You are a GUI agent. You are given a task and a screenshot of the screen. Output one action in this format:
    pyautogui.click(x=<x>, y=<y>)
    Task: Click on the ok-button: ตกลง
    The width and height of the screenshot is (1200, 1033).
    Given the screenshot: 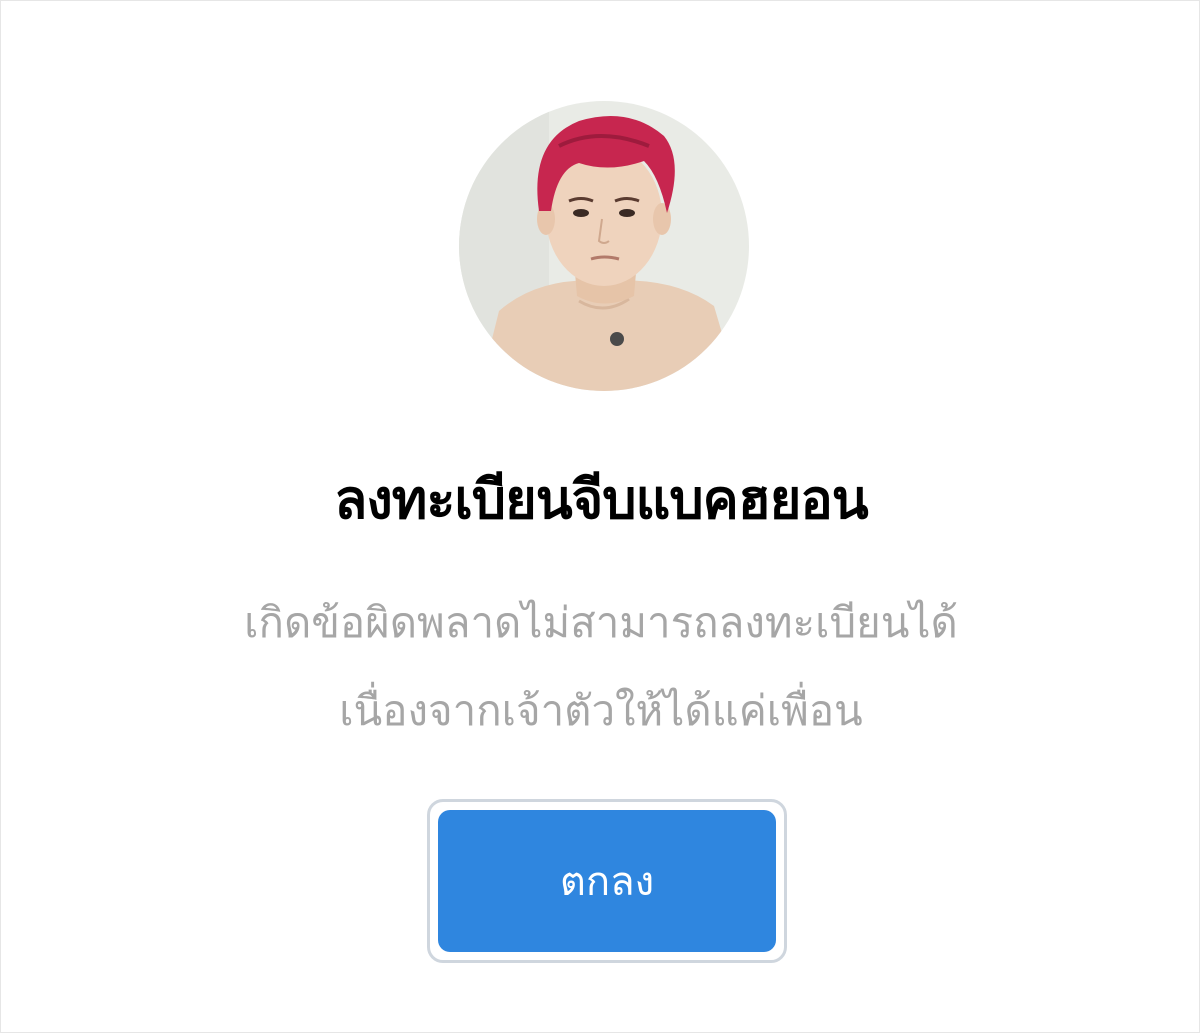 What is the action you would take?
    pyautogui.click(x=607, y=881)
    